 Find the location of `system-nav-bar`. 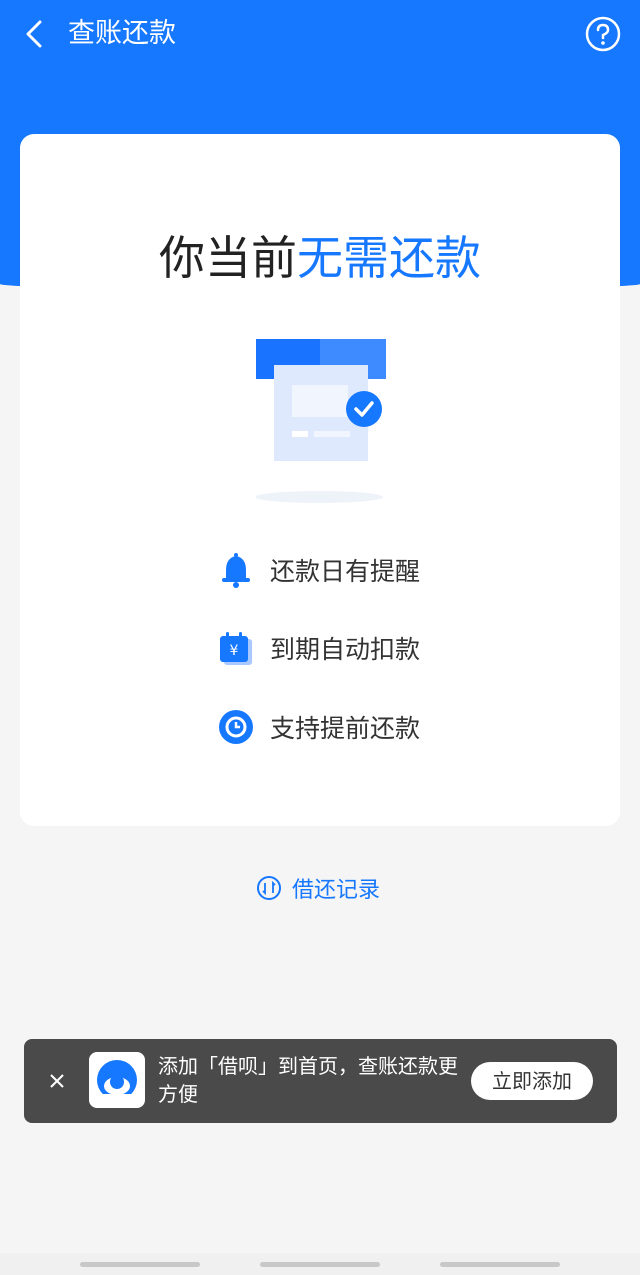

system-nav-bar is located at coordinates (320, 1264).